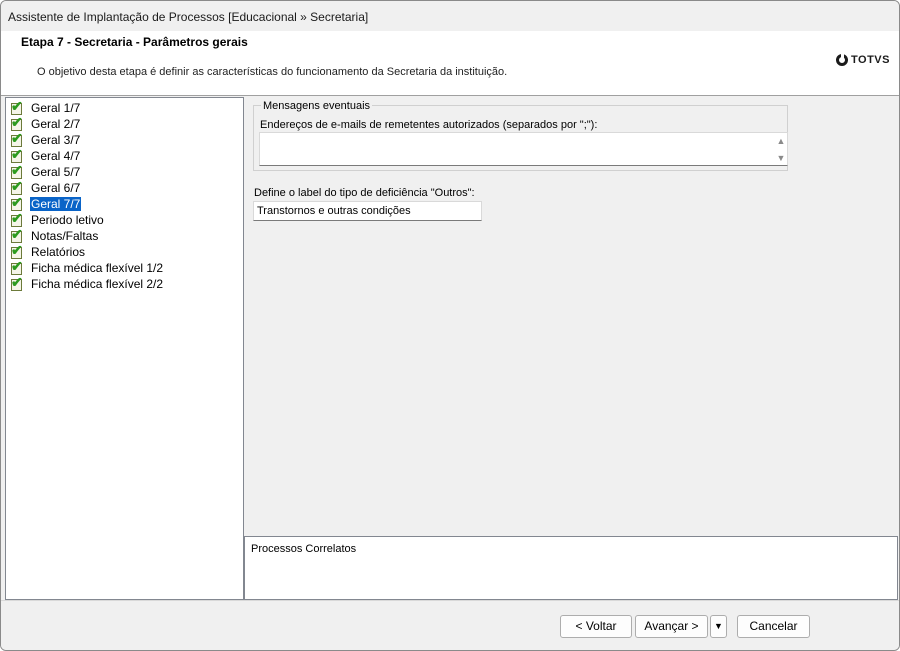  Describe the element at coordinates (781, 158) in the screenshot. I see `scroll-down-icon: ▼` at that location.